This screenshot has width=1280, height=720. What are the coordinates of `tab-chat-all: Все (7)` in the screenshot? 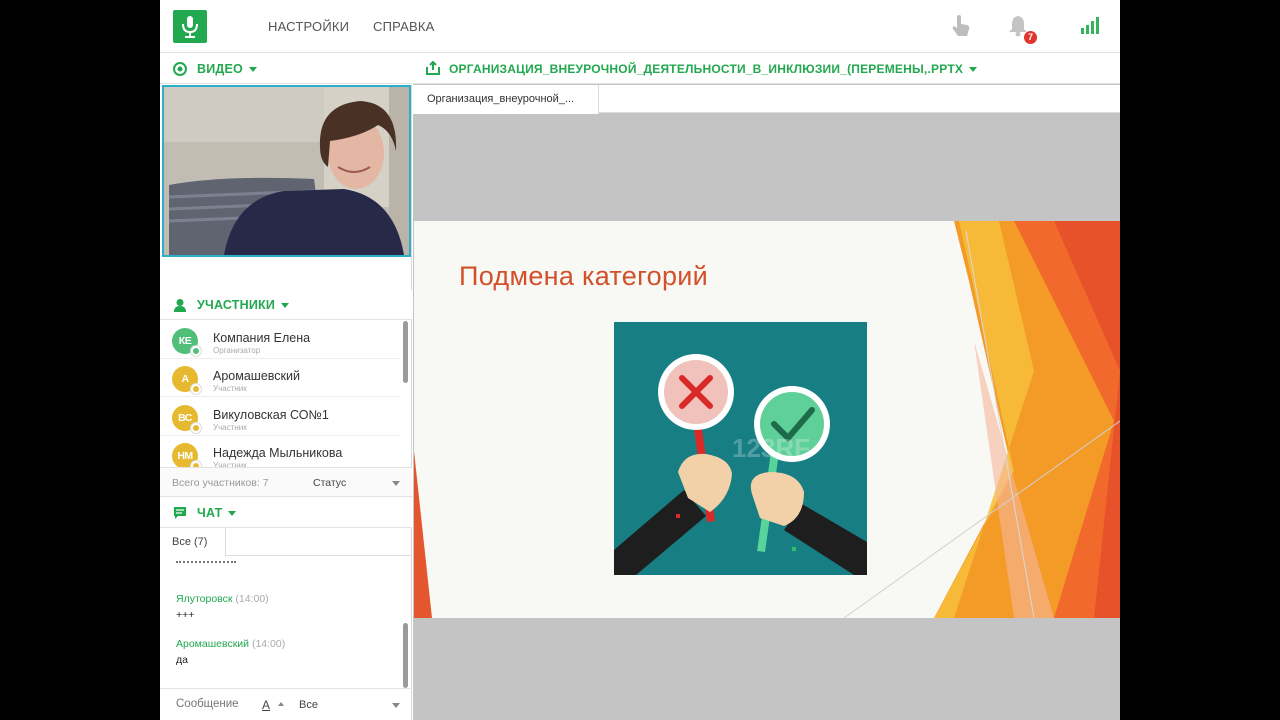 It's located at (193, 542).